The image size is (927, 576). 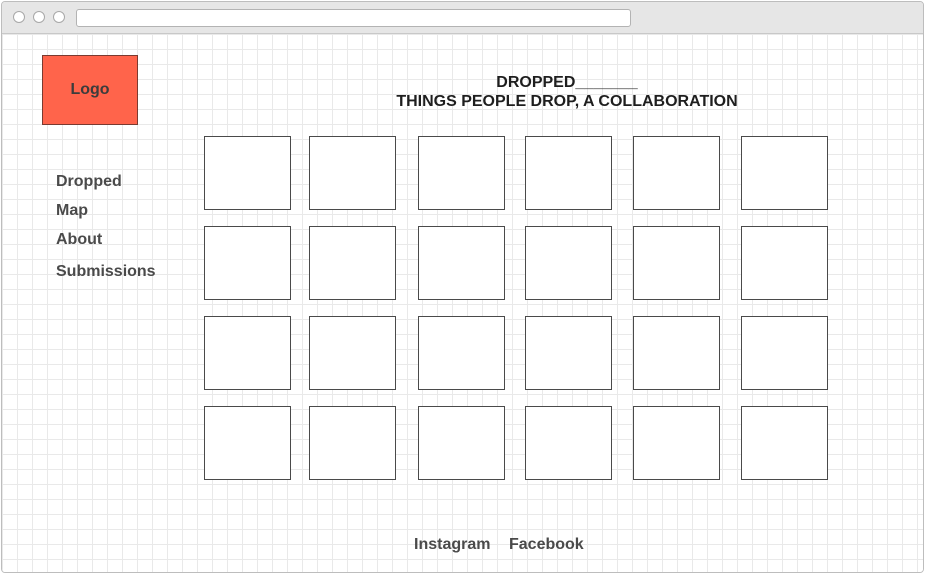 I want to click on page-title-line-1: DROPPED_______, so click(x=567, y=82).